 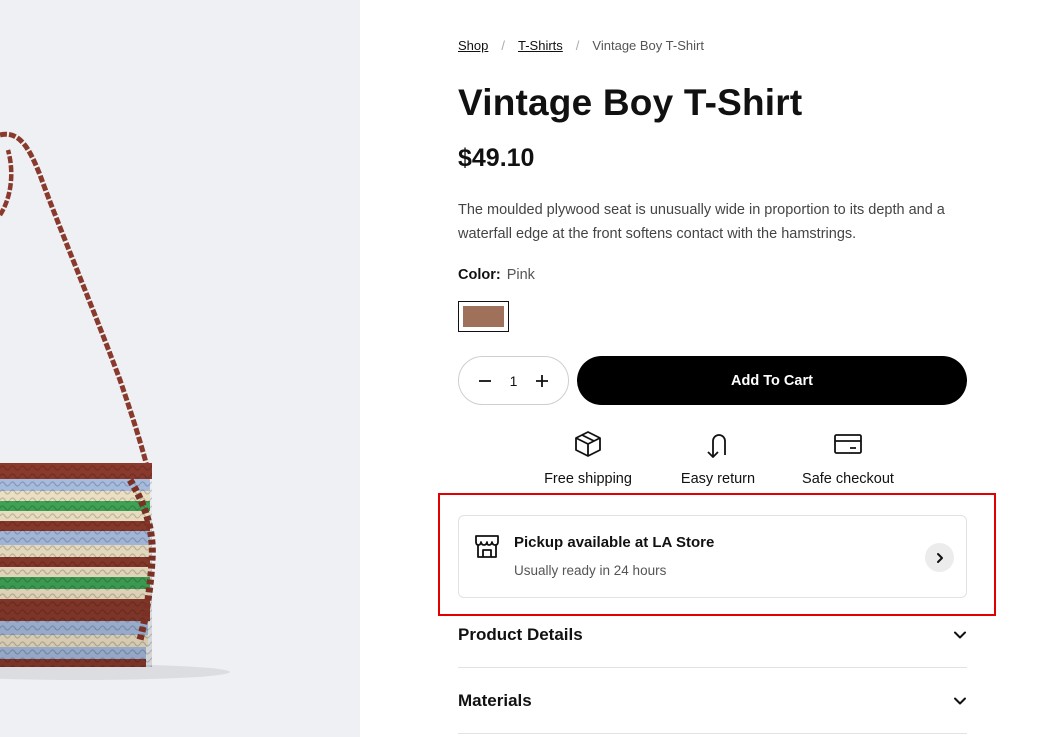 I want to click on quantity-value: 1, so click(x=514, y=381).